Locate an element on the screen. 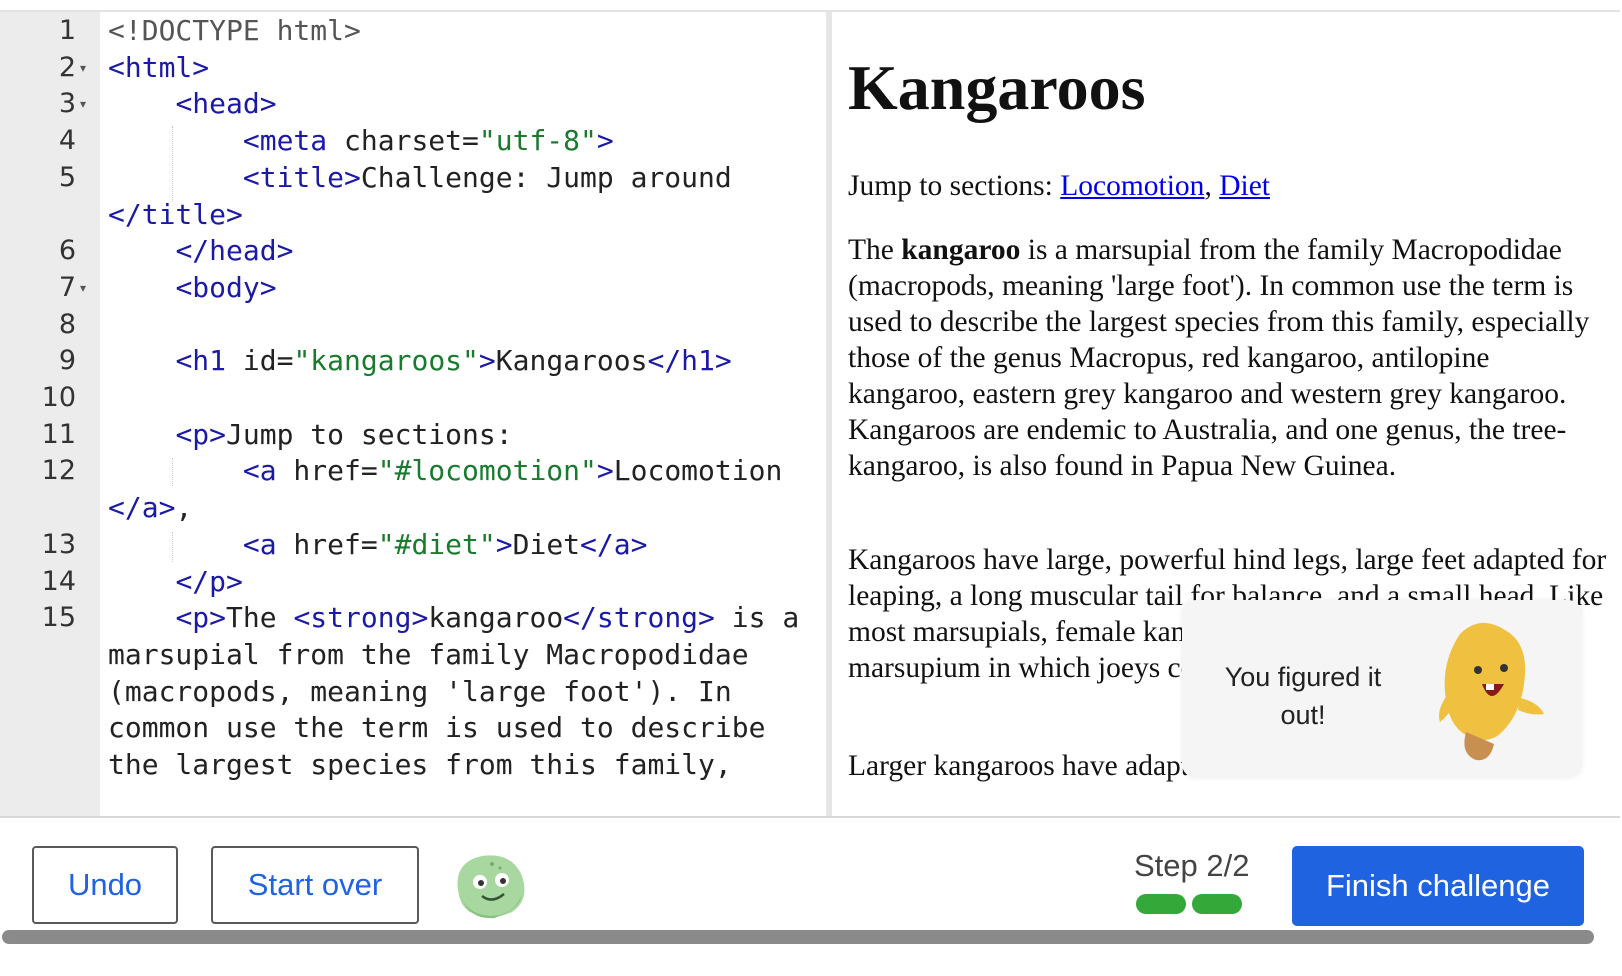 The height and width of the screenshot is (976, 1622). code-token: <meta is located at coordinates (285, 141).